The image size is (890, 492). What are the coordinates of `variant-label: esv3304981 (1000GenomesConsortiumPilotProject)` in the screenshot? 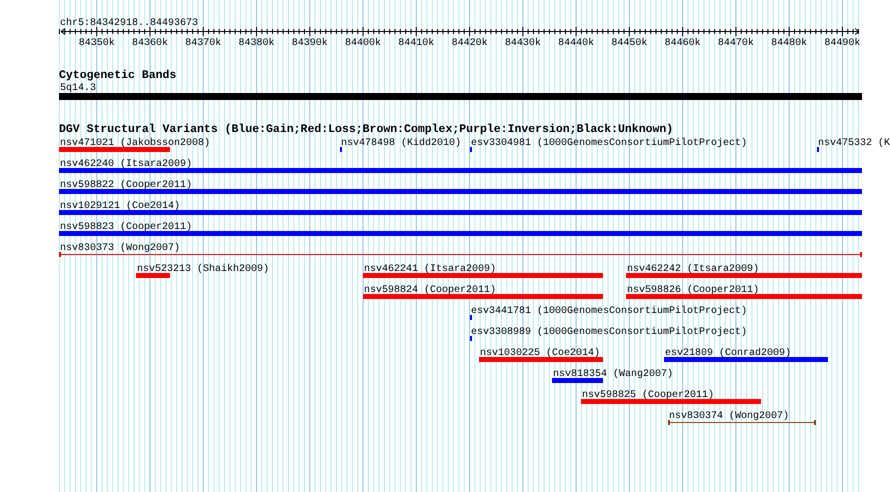 It's located at (609, 143).